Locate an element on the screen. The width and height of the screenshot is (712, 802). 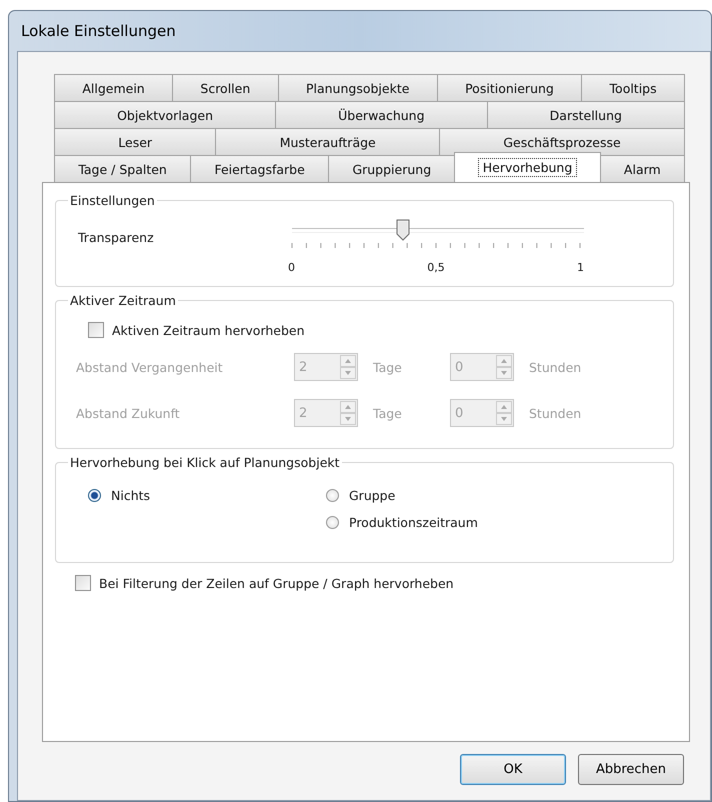
checkbox-label: Bei Filterung der Zeilen auf Gruppe / Graph hervorheben is located at coordinates (276, 583).